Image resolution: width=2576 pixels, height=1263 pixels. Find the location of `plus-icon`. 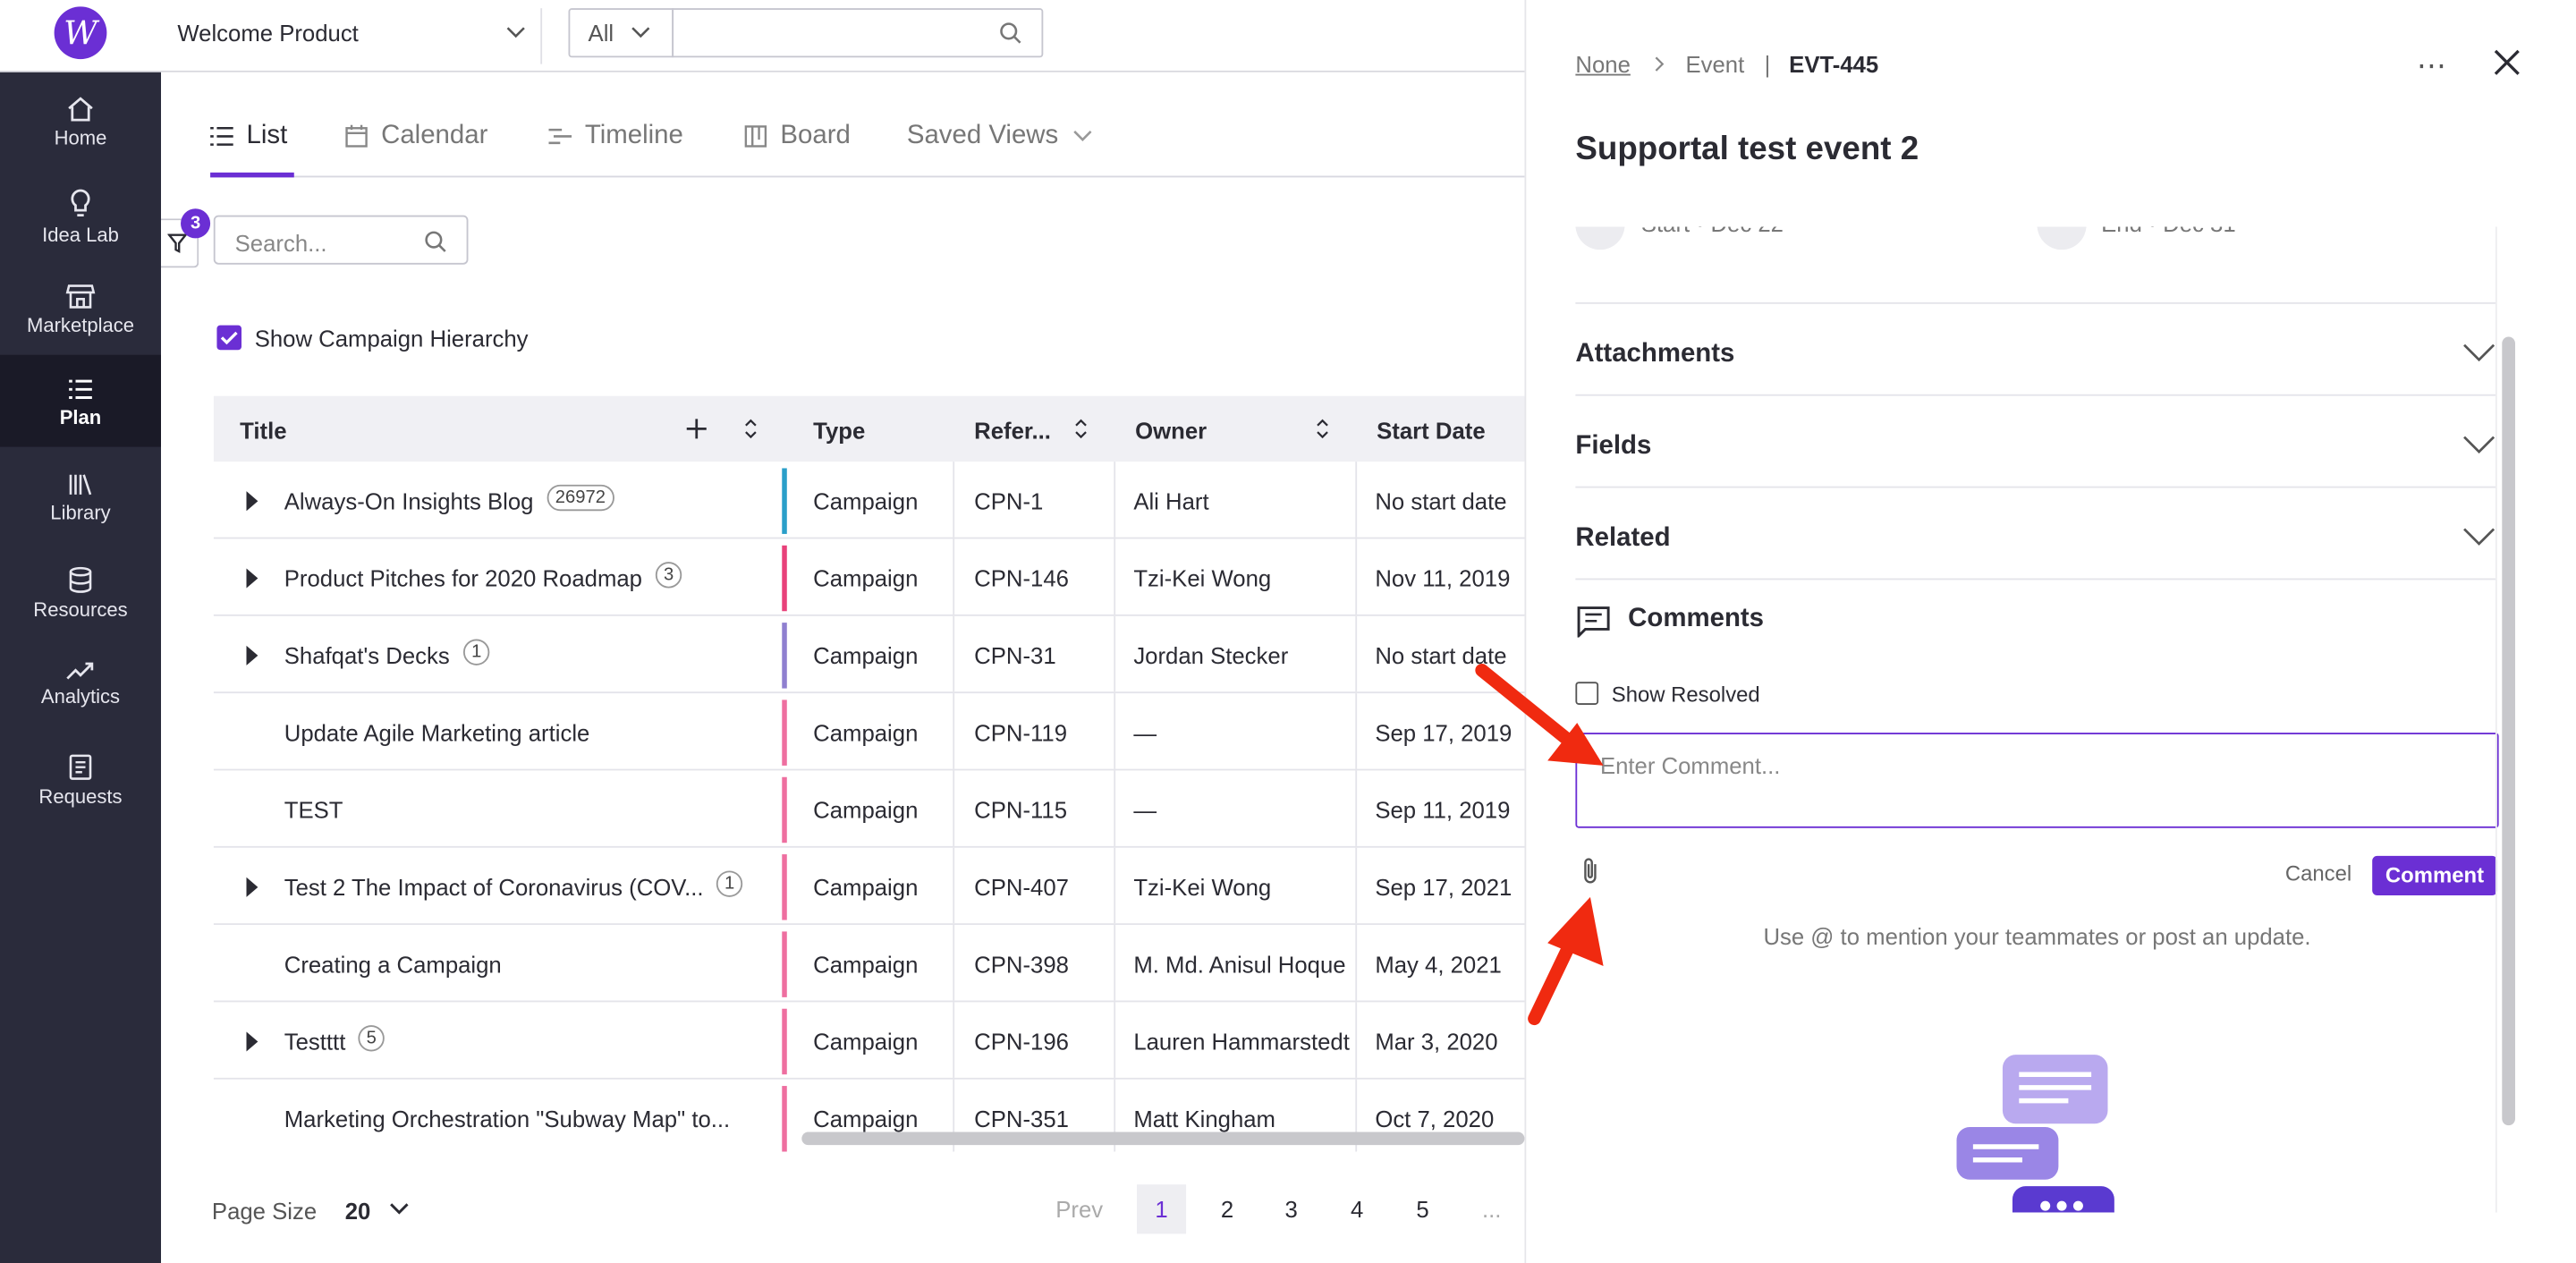

plus-icon is located at coordinates (696, 430).